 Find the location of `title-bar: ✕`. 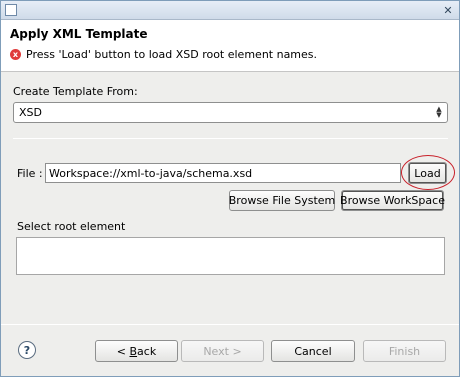

title-bar: ✕ is located at coordinates (230, 10).